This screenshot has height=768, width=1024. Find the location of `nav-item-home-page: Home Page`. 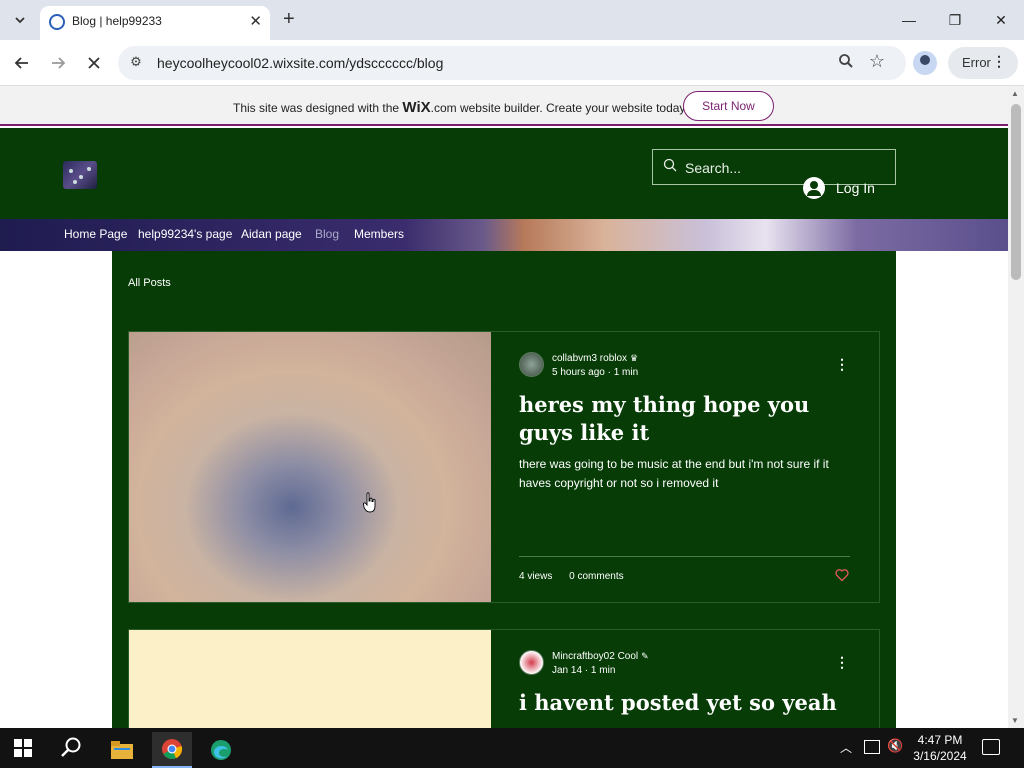

nav-item-home-page: Home Page is located at coordinates (95, 234).